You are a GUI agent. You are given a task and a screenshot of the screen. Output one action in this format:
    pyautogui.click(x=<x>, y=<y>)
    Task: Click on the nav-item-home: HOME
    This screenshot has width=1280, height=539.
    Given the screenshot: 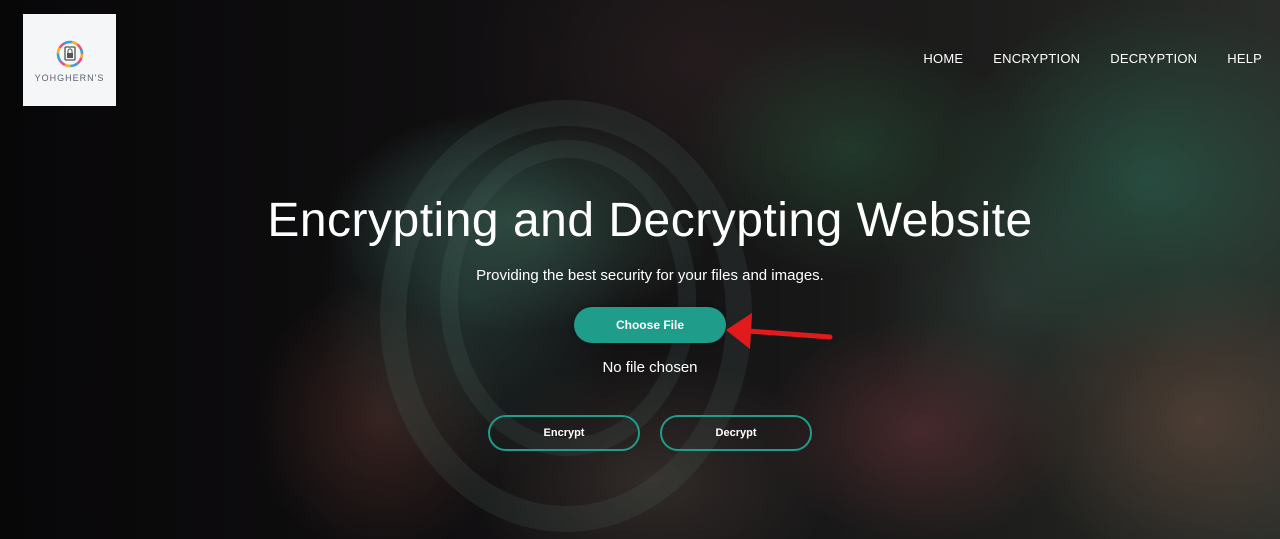 What is the action you would take?
    pyautogui.click(x=943, y=58)
    